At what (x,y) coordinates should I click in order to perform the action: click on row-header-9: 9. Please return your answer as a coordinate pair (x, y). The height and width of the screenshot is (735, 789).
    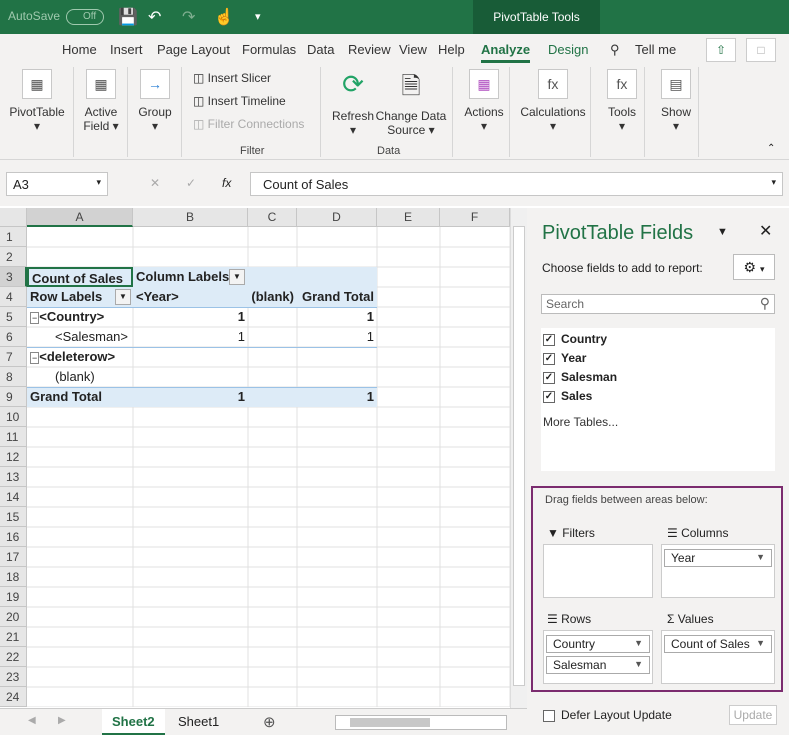
    Looking at the image, I should click on (13, 397).